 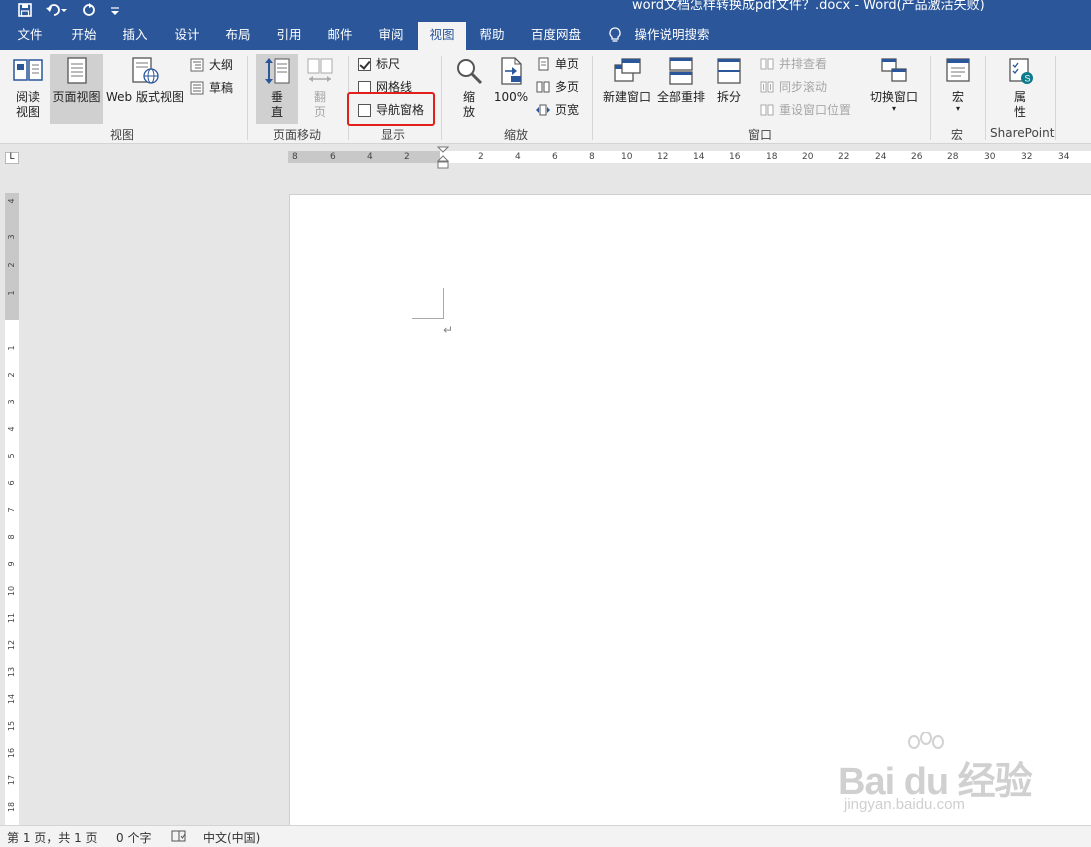 What do you see at coordinates (729, 71) in the screenshot?
I see `split-icon` at bounding box center [729, 71].